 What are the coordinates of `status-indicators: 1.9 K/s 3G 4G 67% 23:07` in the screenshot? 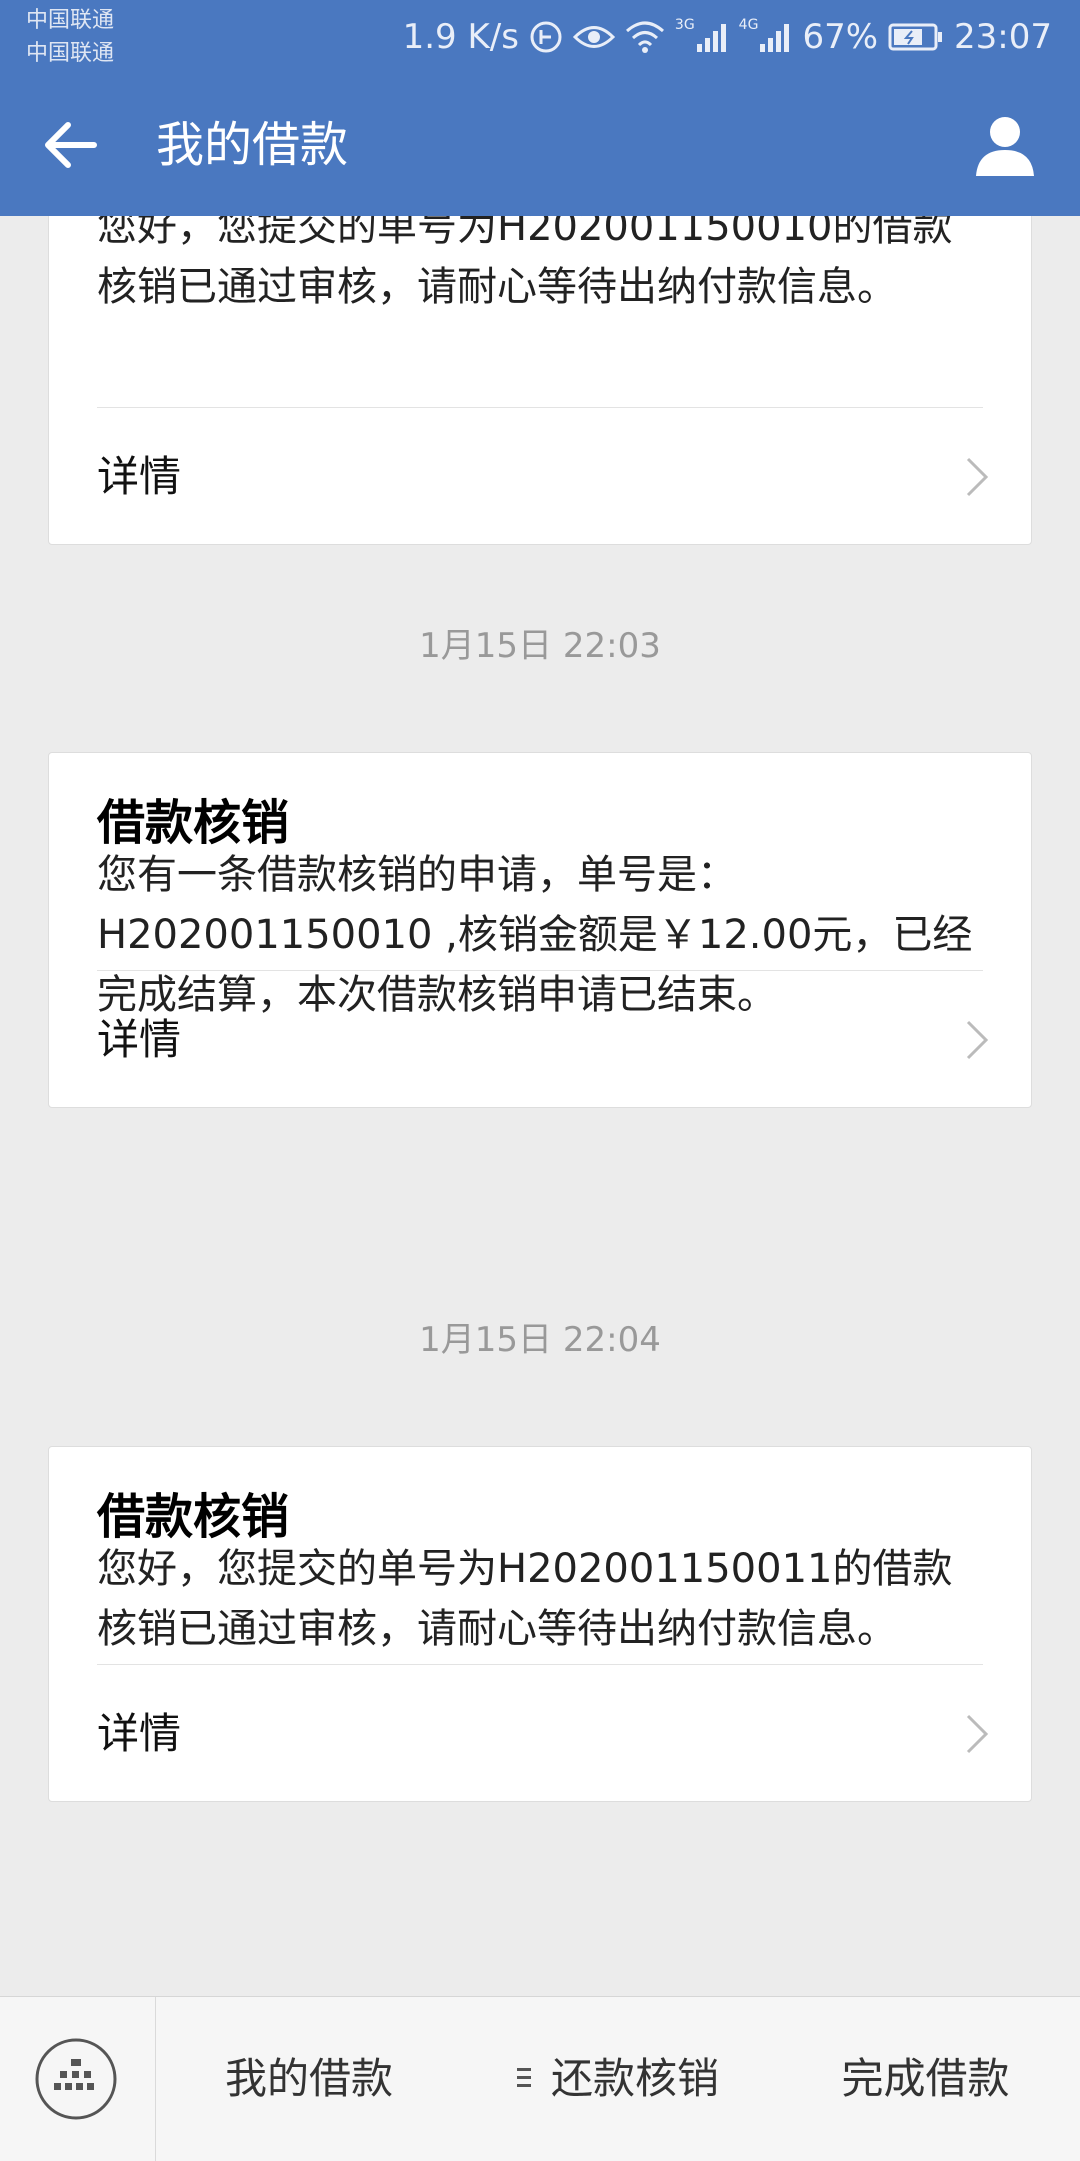 It's located at (727, 37).